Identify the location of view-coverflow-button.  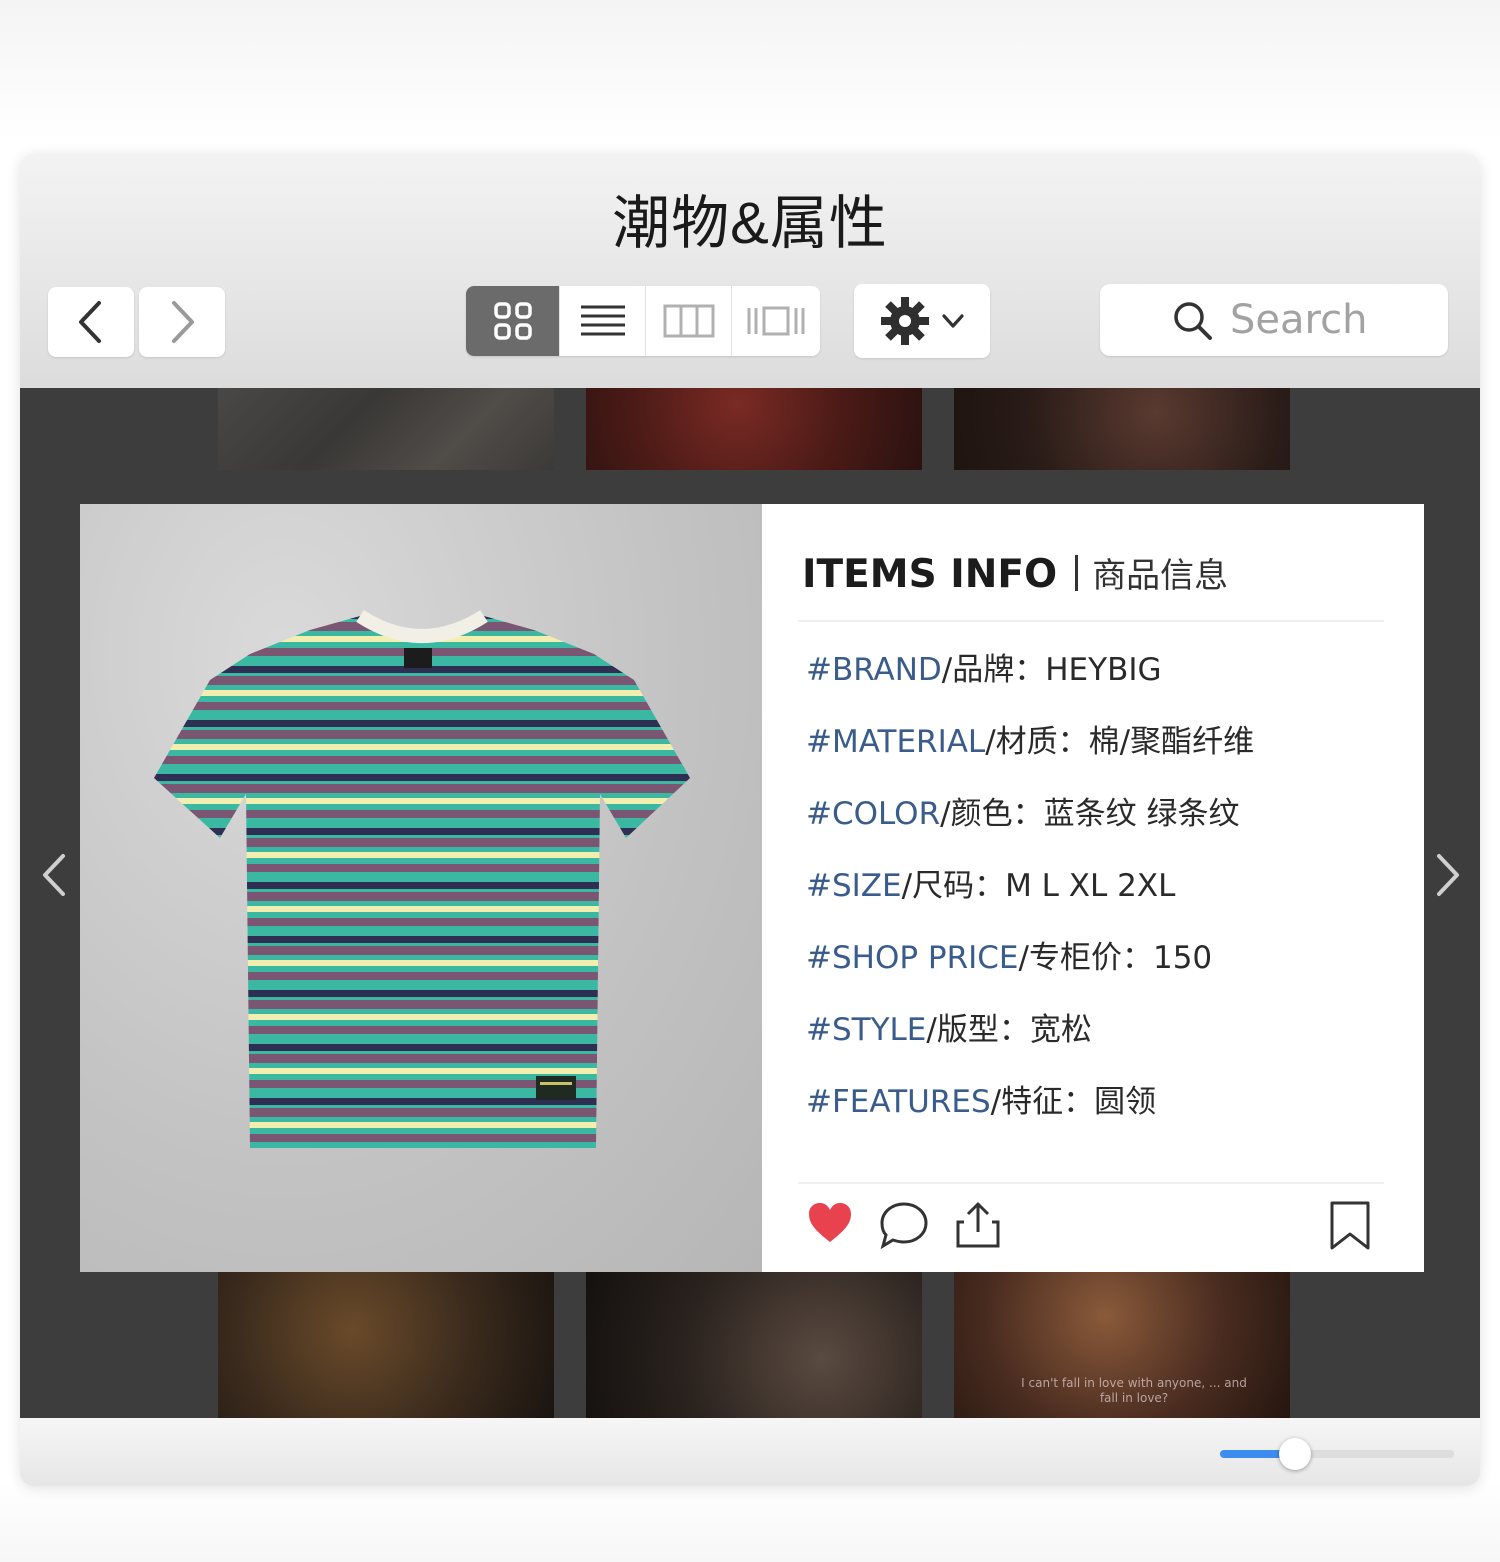
(776, 321).